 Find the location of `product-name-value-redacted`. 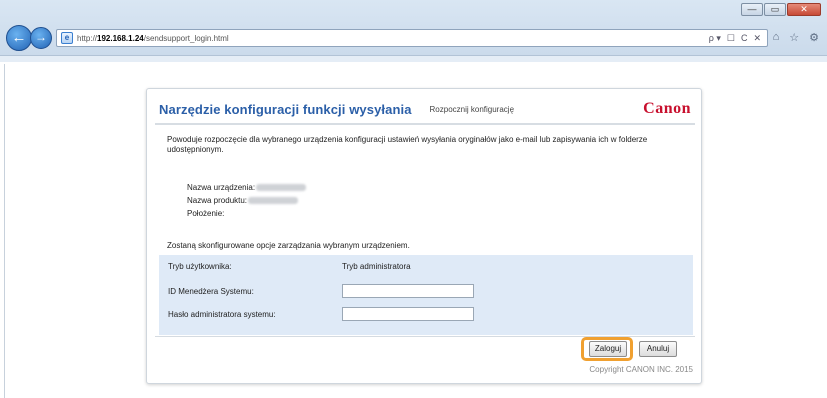

product-name-value-redacted is located at coordinates (273, 200).